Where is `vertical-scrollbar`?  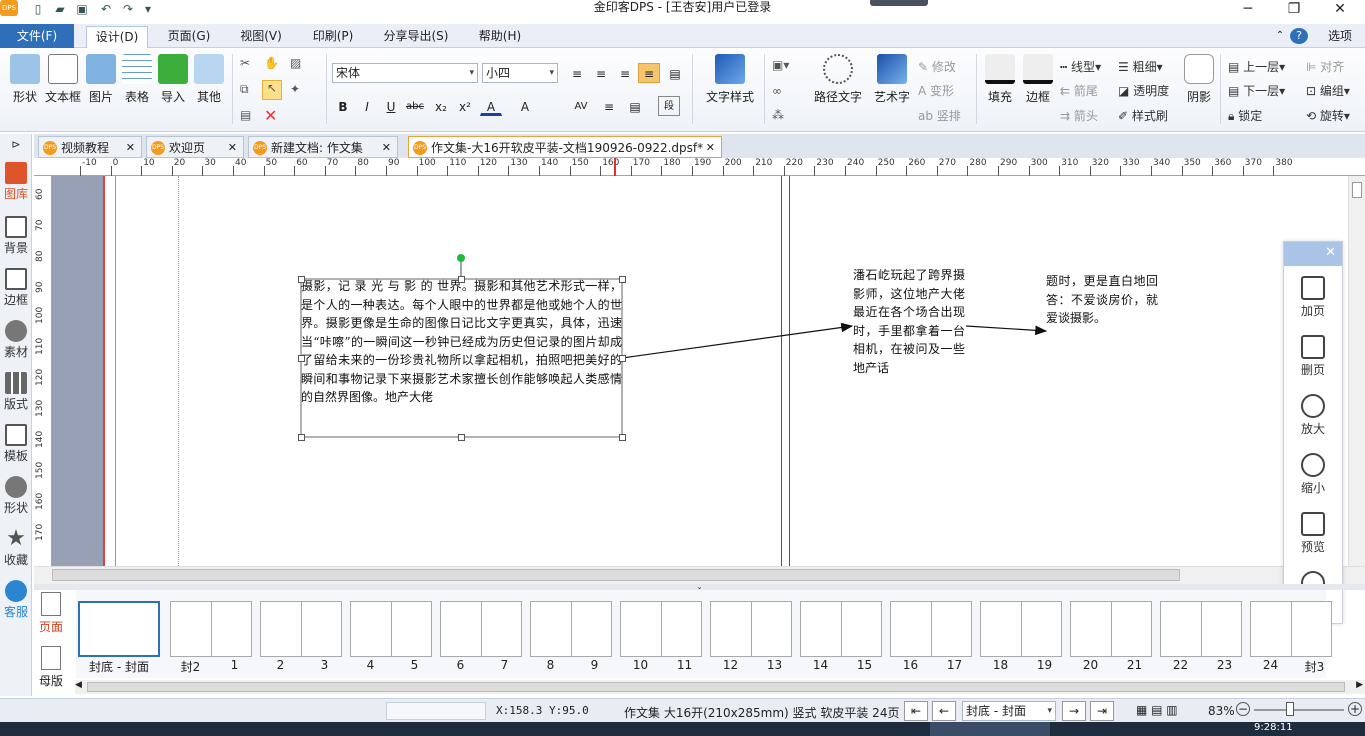 vertical-scrollbar is located at coordinates (1356, 371).